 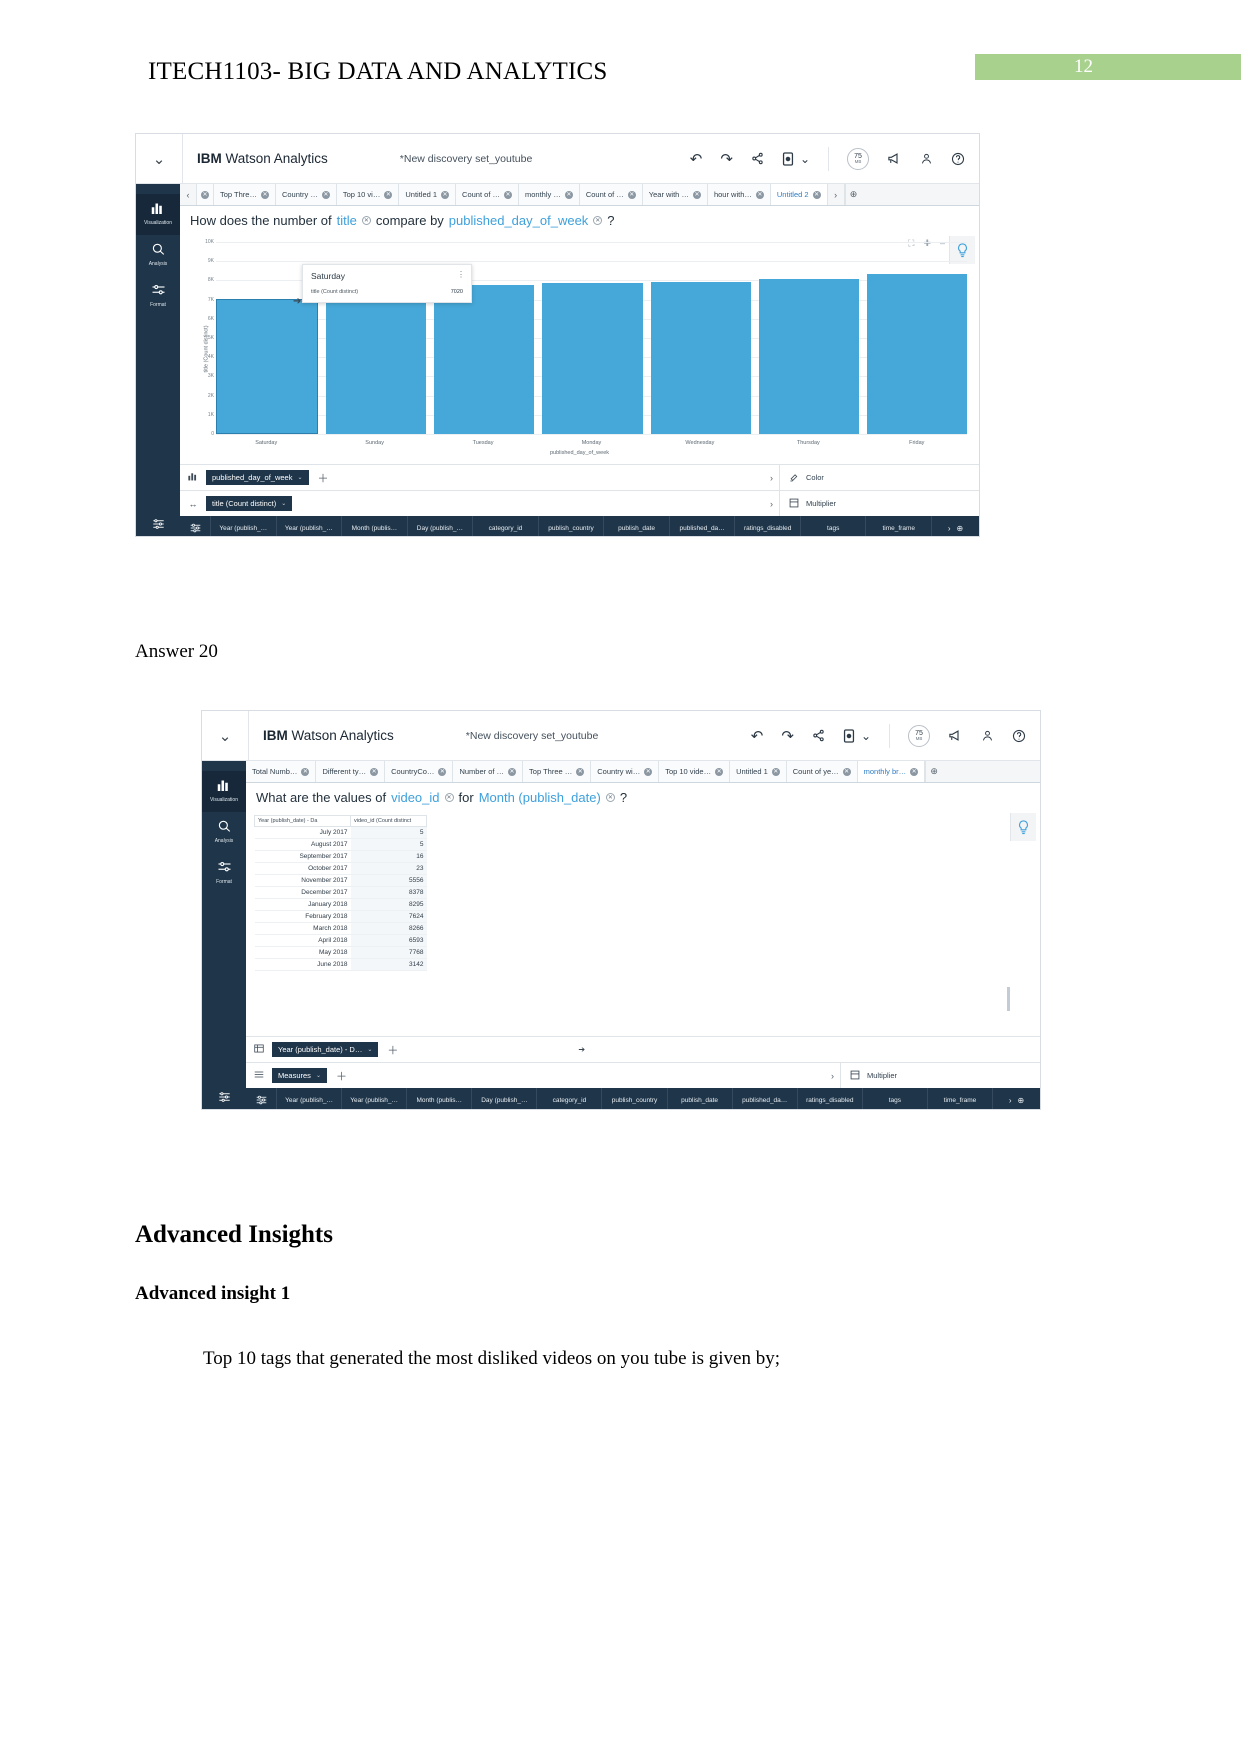 I want to click on column-header-year-publish-date: Year (publish_date) - Da, so click(x=302, y=821).